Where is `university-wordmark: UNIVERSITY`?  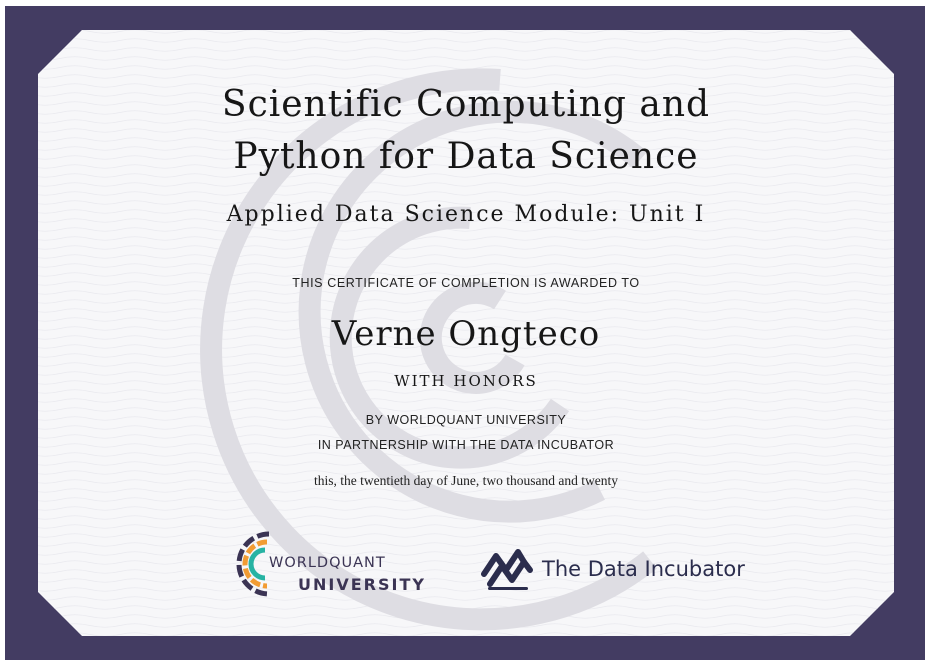
university-wordmark: UNIVERSITY is located at coordinates (362, 584).